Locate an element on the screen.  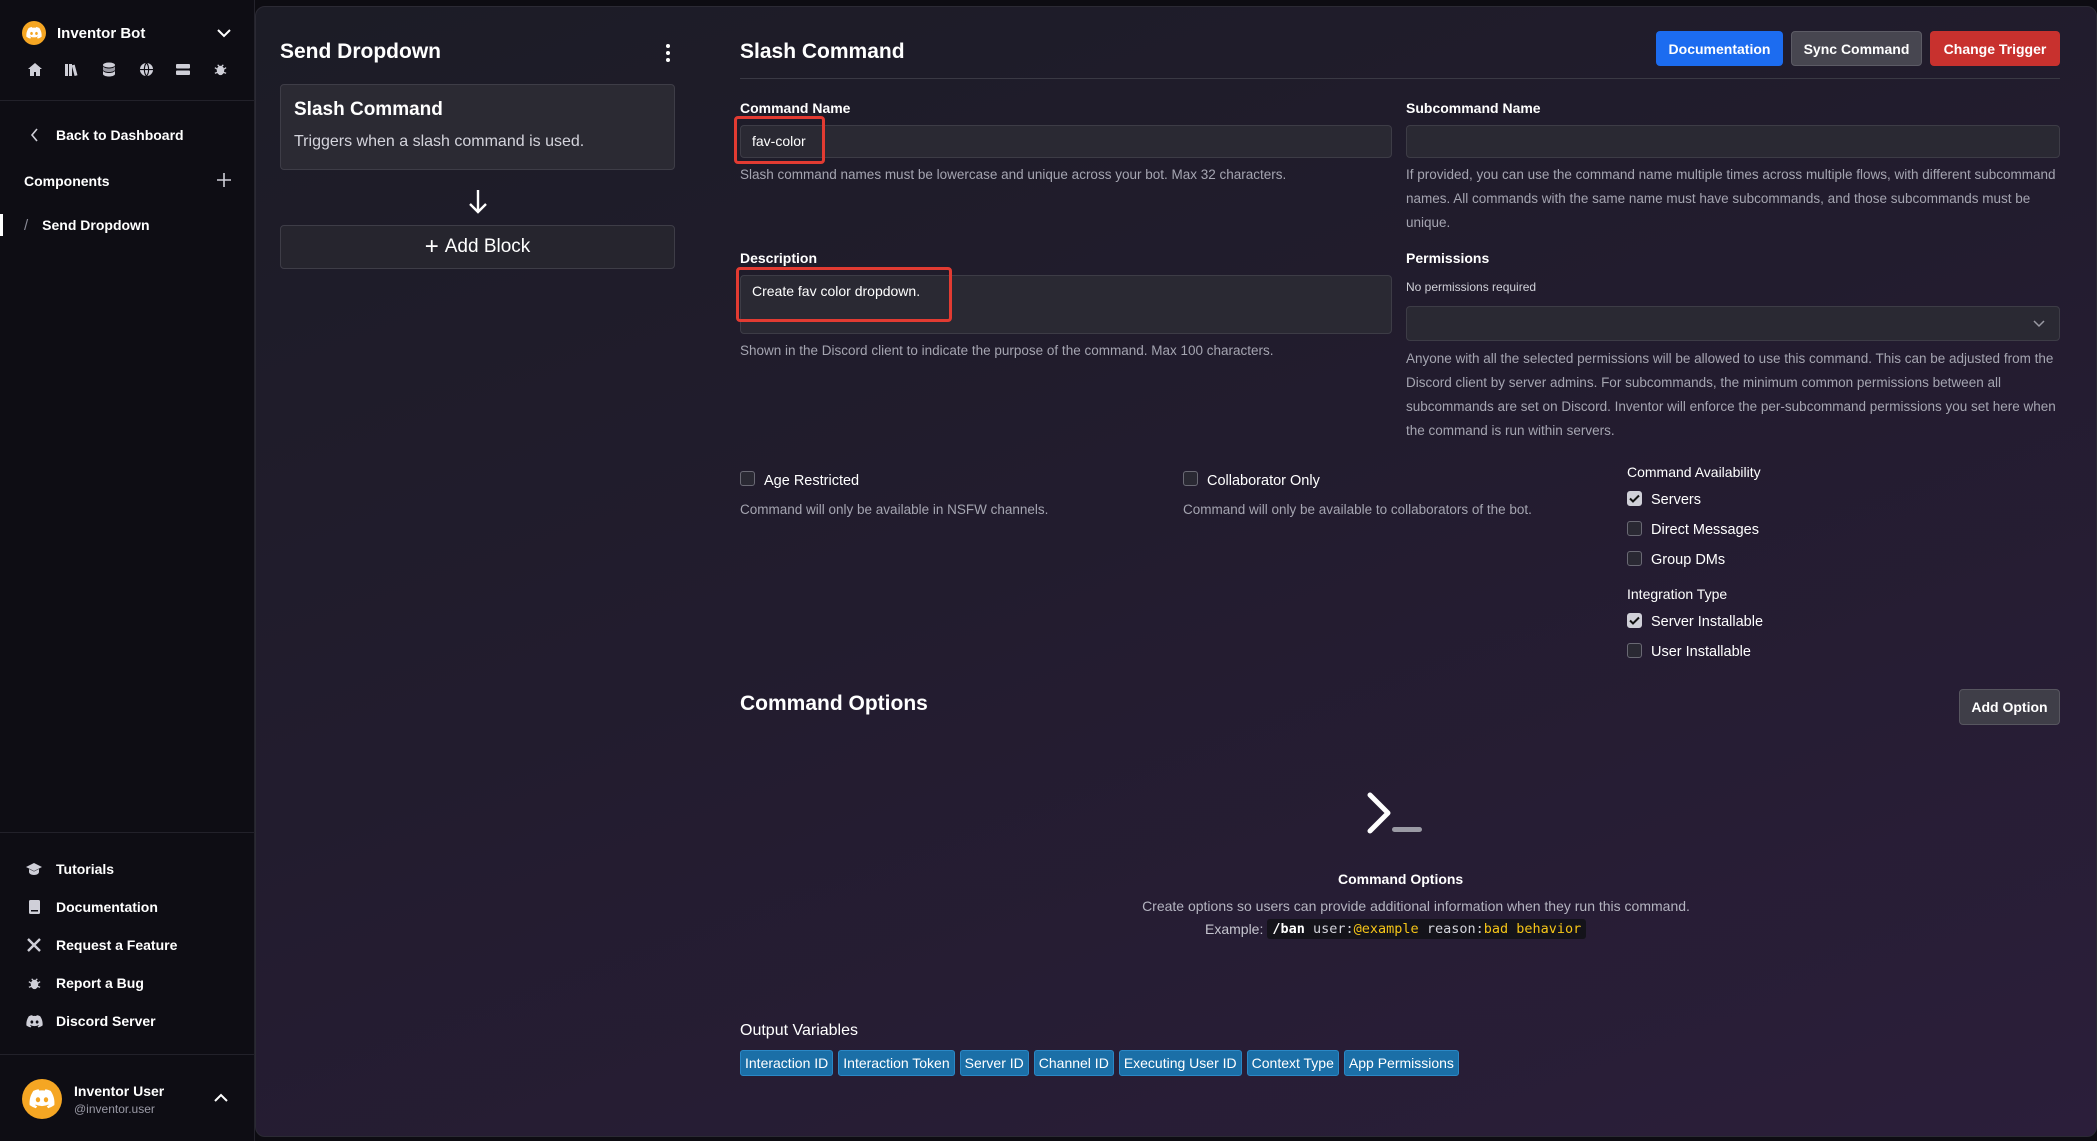
collaborator-only-label: Collaborator Only is located at coordinates (1263, 481).